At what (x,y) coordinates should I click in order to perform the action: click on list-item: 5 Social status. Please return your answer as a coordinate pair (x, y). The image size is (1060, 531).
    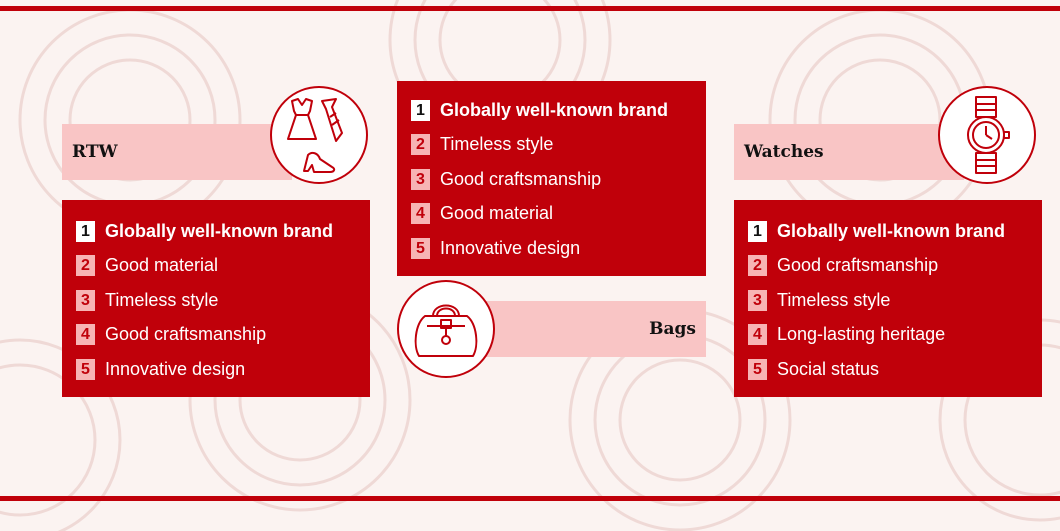
    Looking at the image, I should click on (888, 369).